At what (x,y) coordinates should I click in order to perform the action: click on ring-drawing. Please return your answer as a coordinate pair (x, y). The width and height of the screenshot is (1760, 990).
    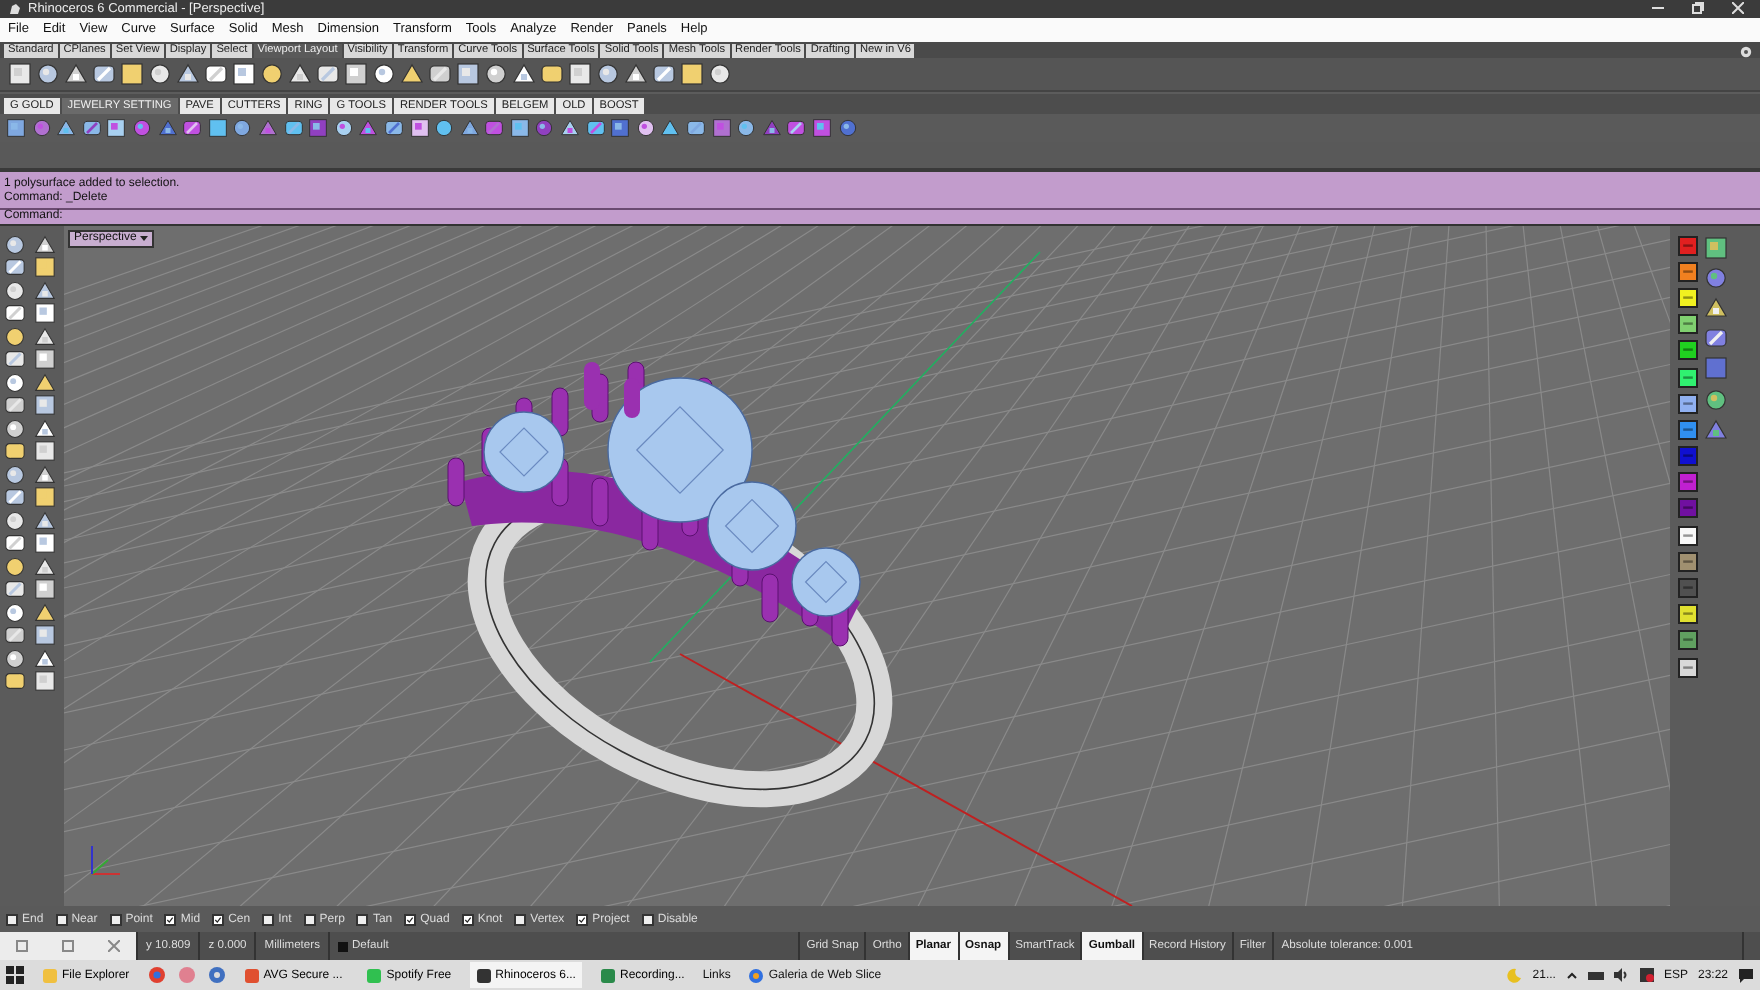
    Looking at the image, I should click on (670, 583).